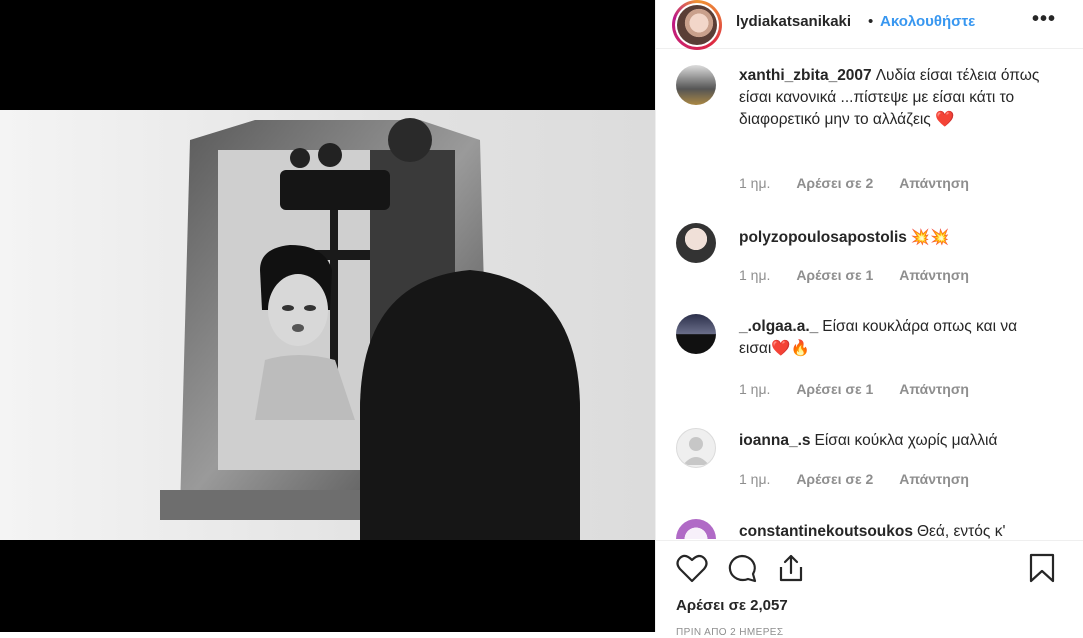 The height and width of the screenshot is (638, 1083). Describe the element at coordinates (927, 21) in the screenshot. I see `follow-button: Ακολουθήστε` at that location.